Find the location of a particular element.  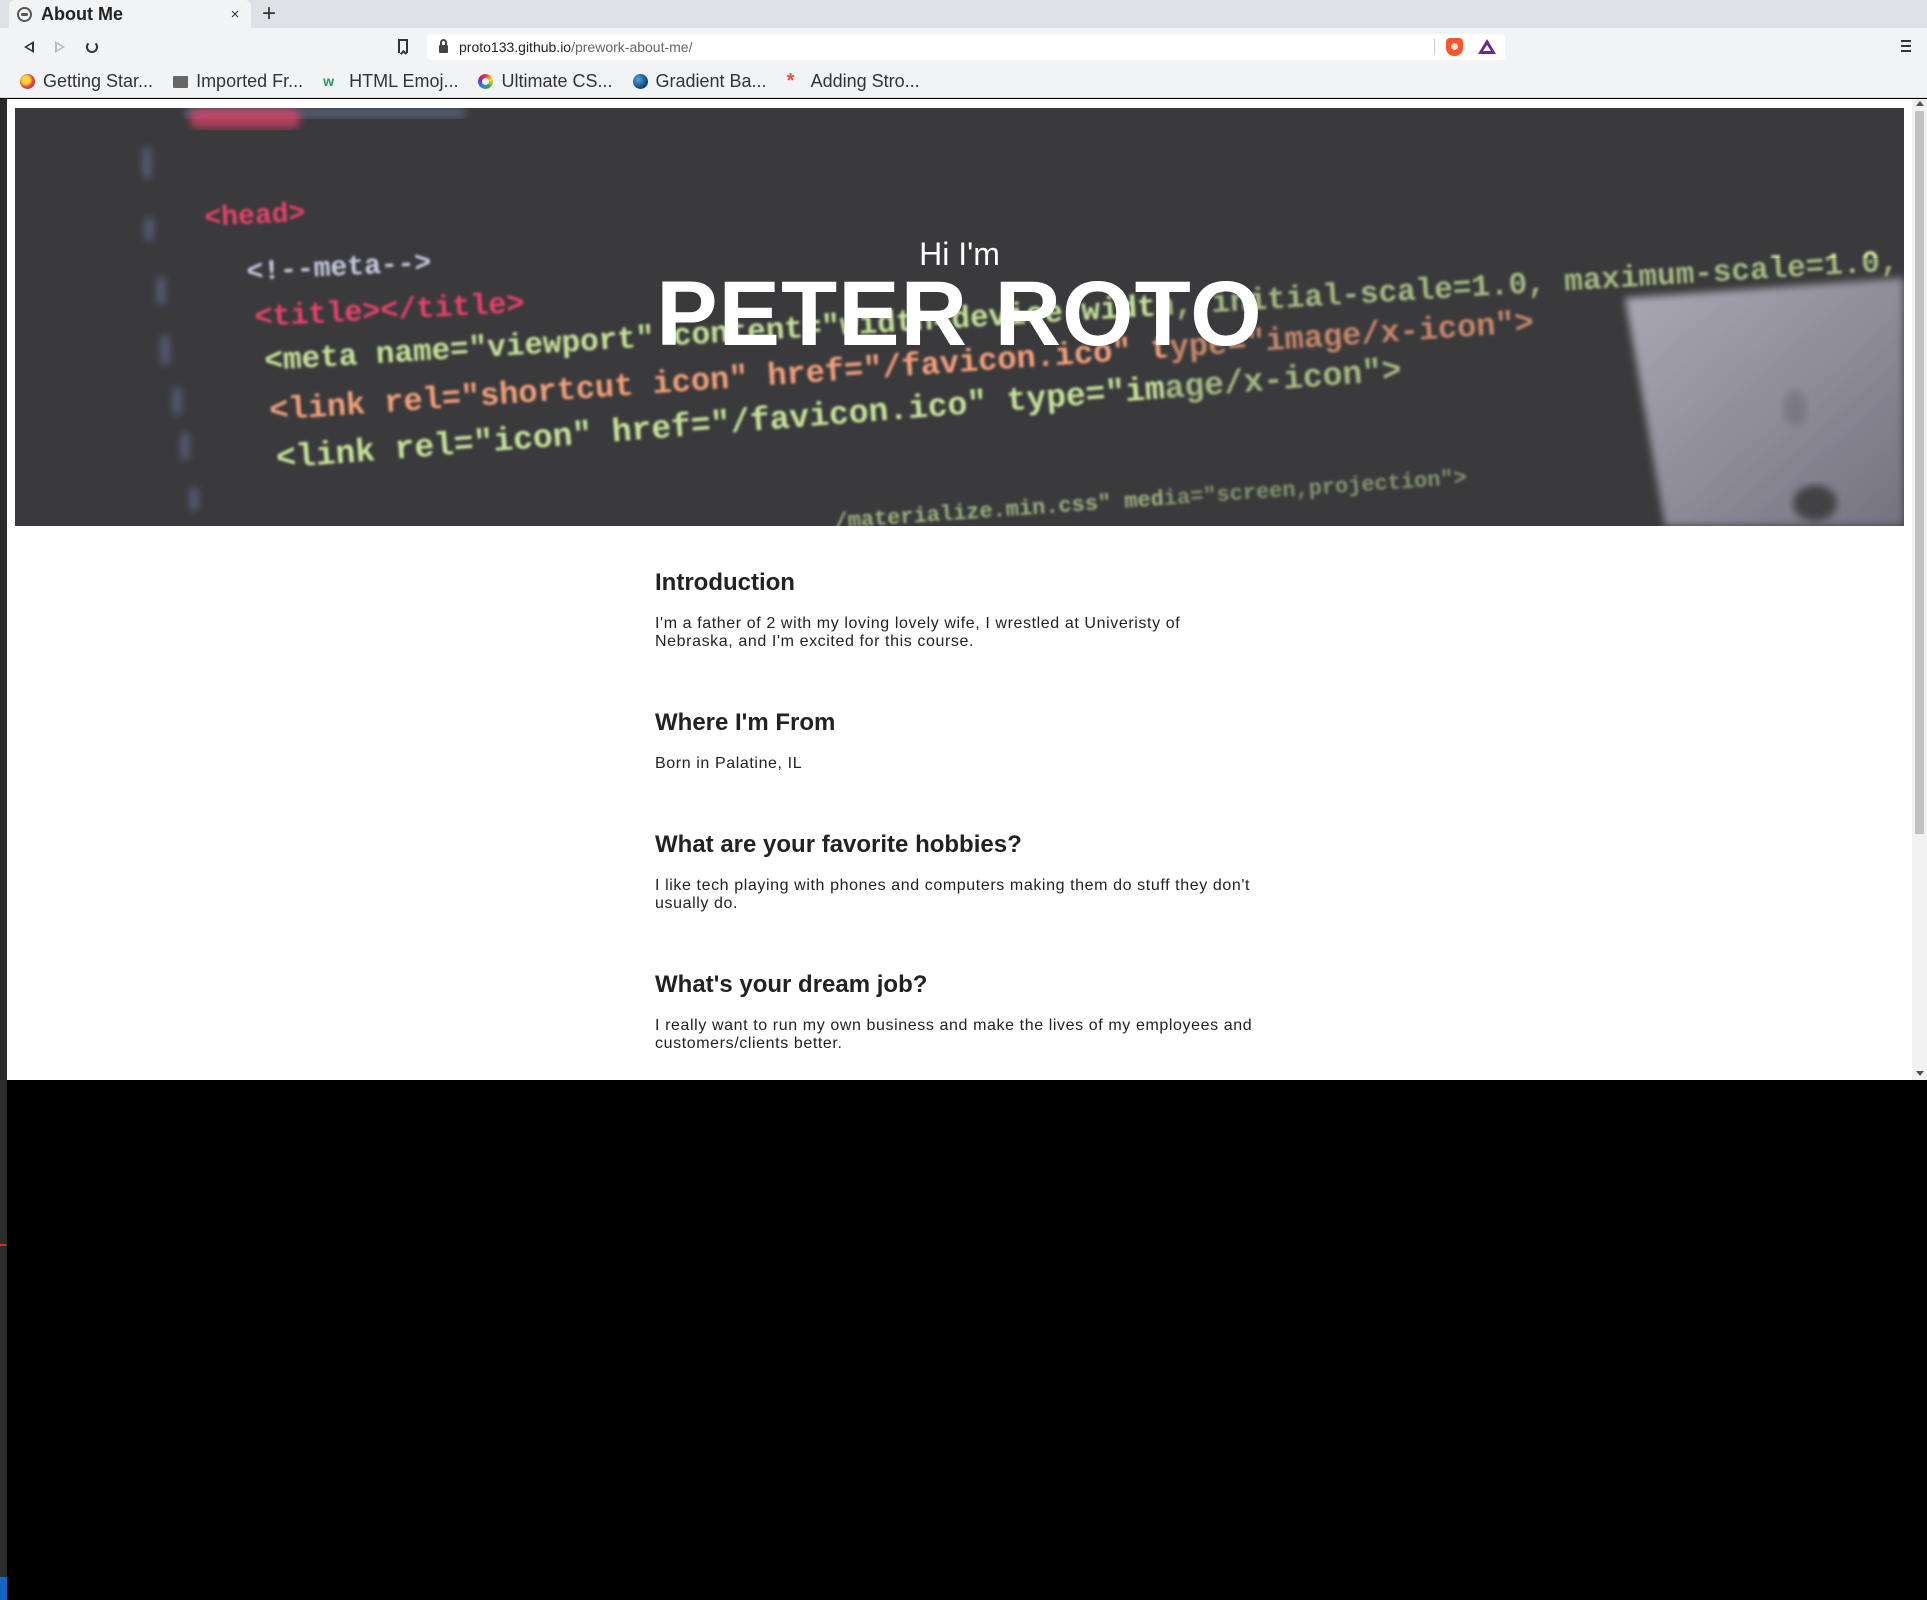

address-bar: proto133.github.io/prework-about-me/ is located at coordinates (966, 47).